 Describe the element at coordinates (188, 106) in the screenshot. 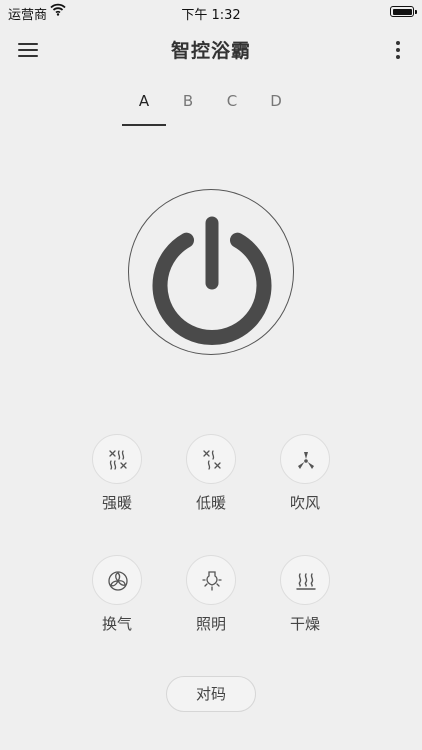

I see `tab-b: B` at that location.